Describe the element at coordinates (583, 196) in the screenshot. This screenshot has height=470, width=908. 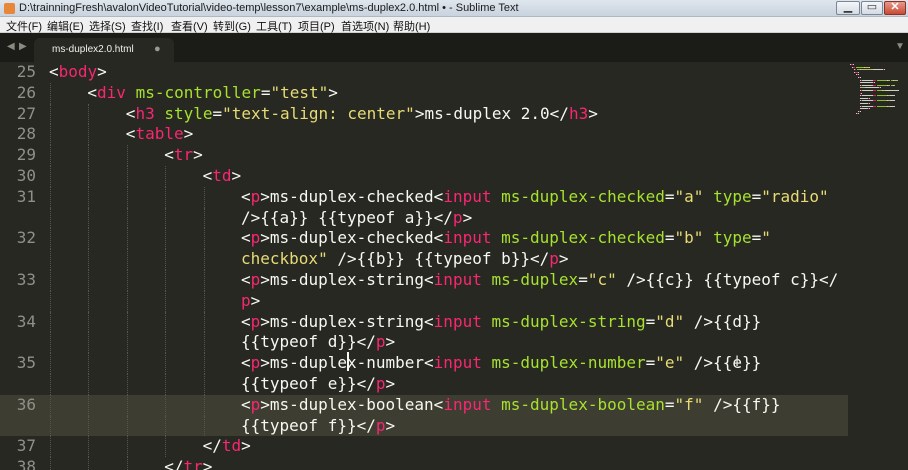
I see `code-token-attr: ms-duplex-checked` at that location.